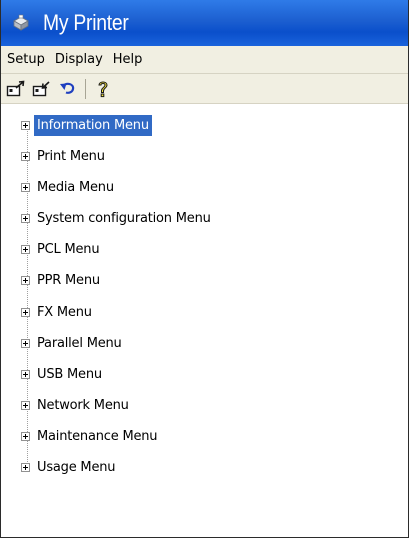 Image resolution: width=409 pixels, height=538 pixels. Describe the element at coordinates (204, 23) in the screenshot. I see `title-bar: My Printer` at that location.